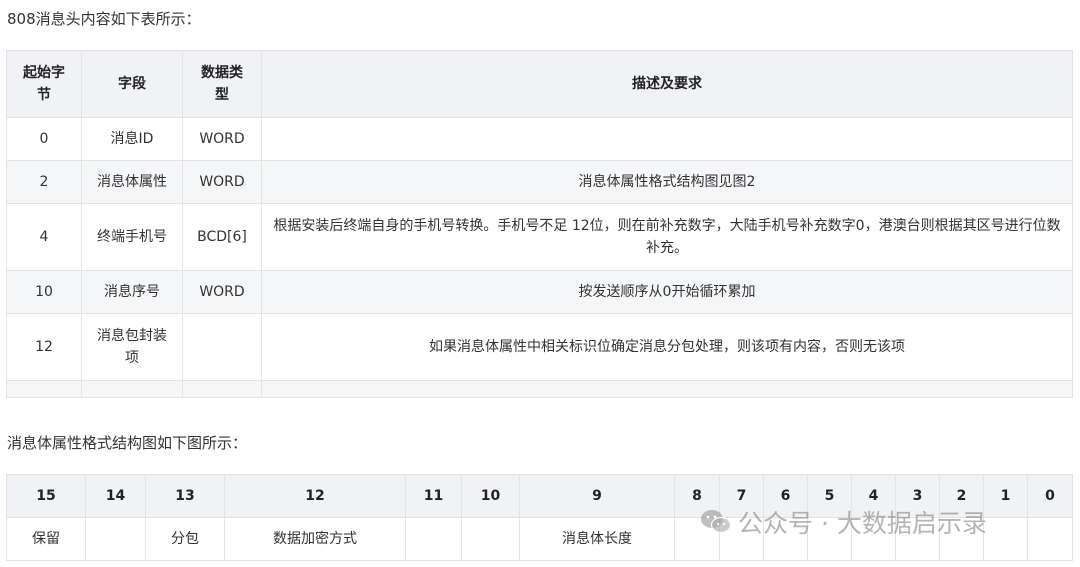 This screenshot has width=1080, height=567. Describe the element at coordinates (222, 237) in the screenshot. I see `cell-data-type: BCD[6]` at that location.